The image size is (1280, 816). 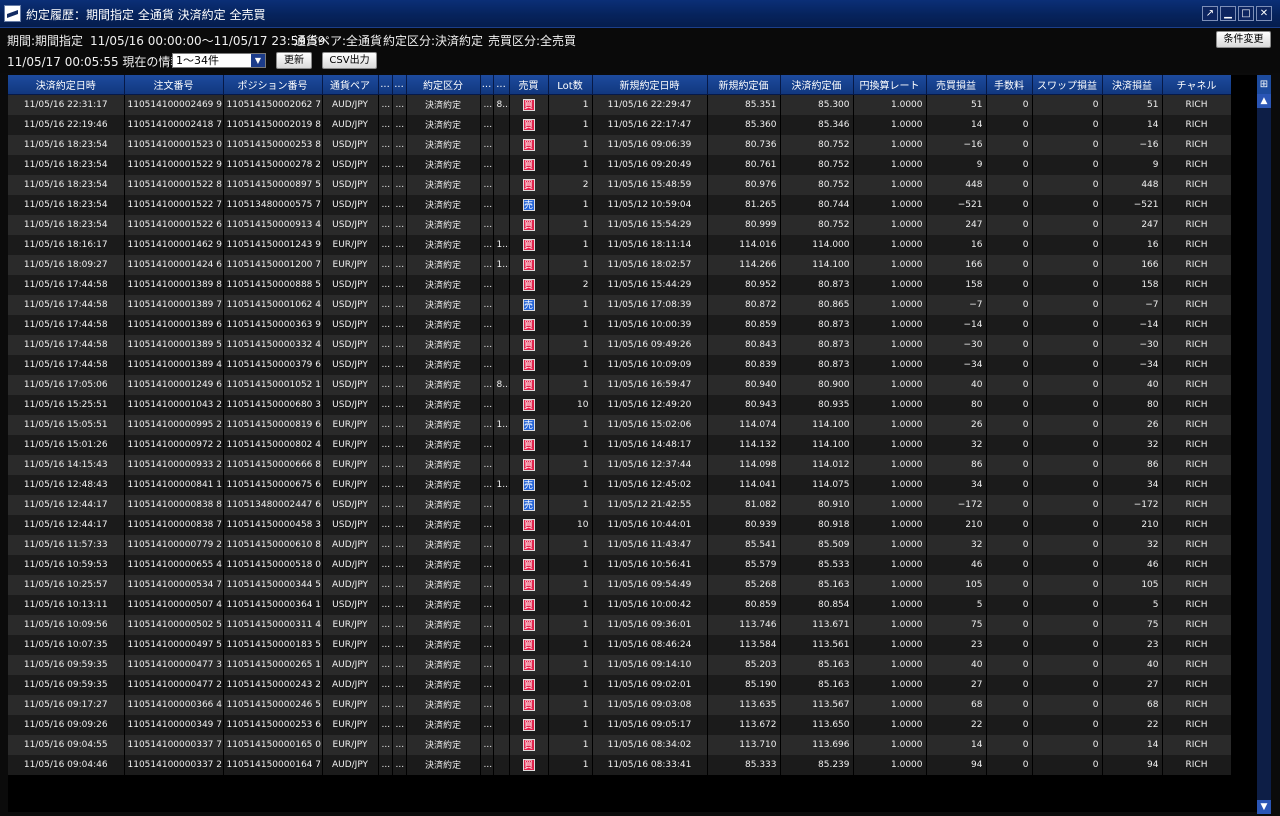 What do you see at coordinates (650, 624) in the screenshot?
I see `cell-open-time: 11/05/16 09:36:01` at bounding box center [650, 624].